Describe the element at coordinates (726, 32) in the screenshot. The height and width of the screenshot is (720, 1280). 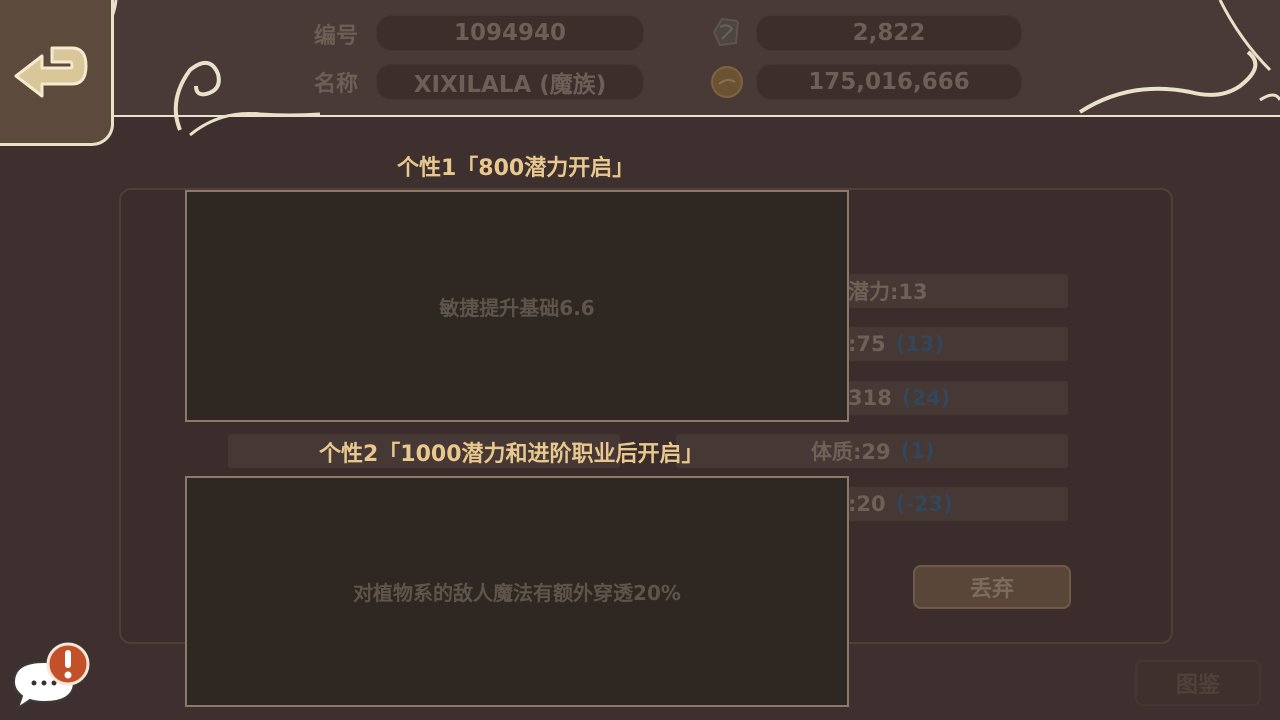
I see `gem-icon` at that location.